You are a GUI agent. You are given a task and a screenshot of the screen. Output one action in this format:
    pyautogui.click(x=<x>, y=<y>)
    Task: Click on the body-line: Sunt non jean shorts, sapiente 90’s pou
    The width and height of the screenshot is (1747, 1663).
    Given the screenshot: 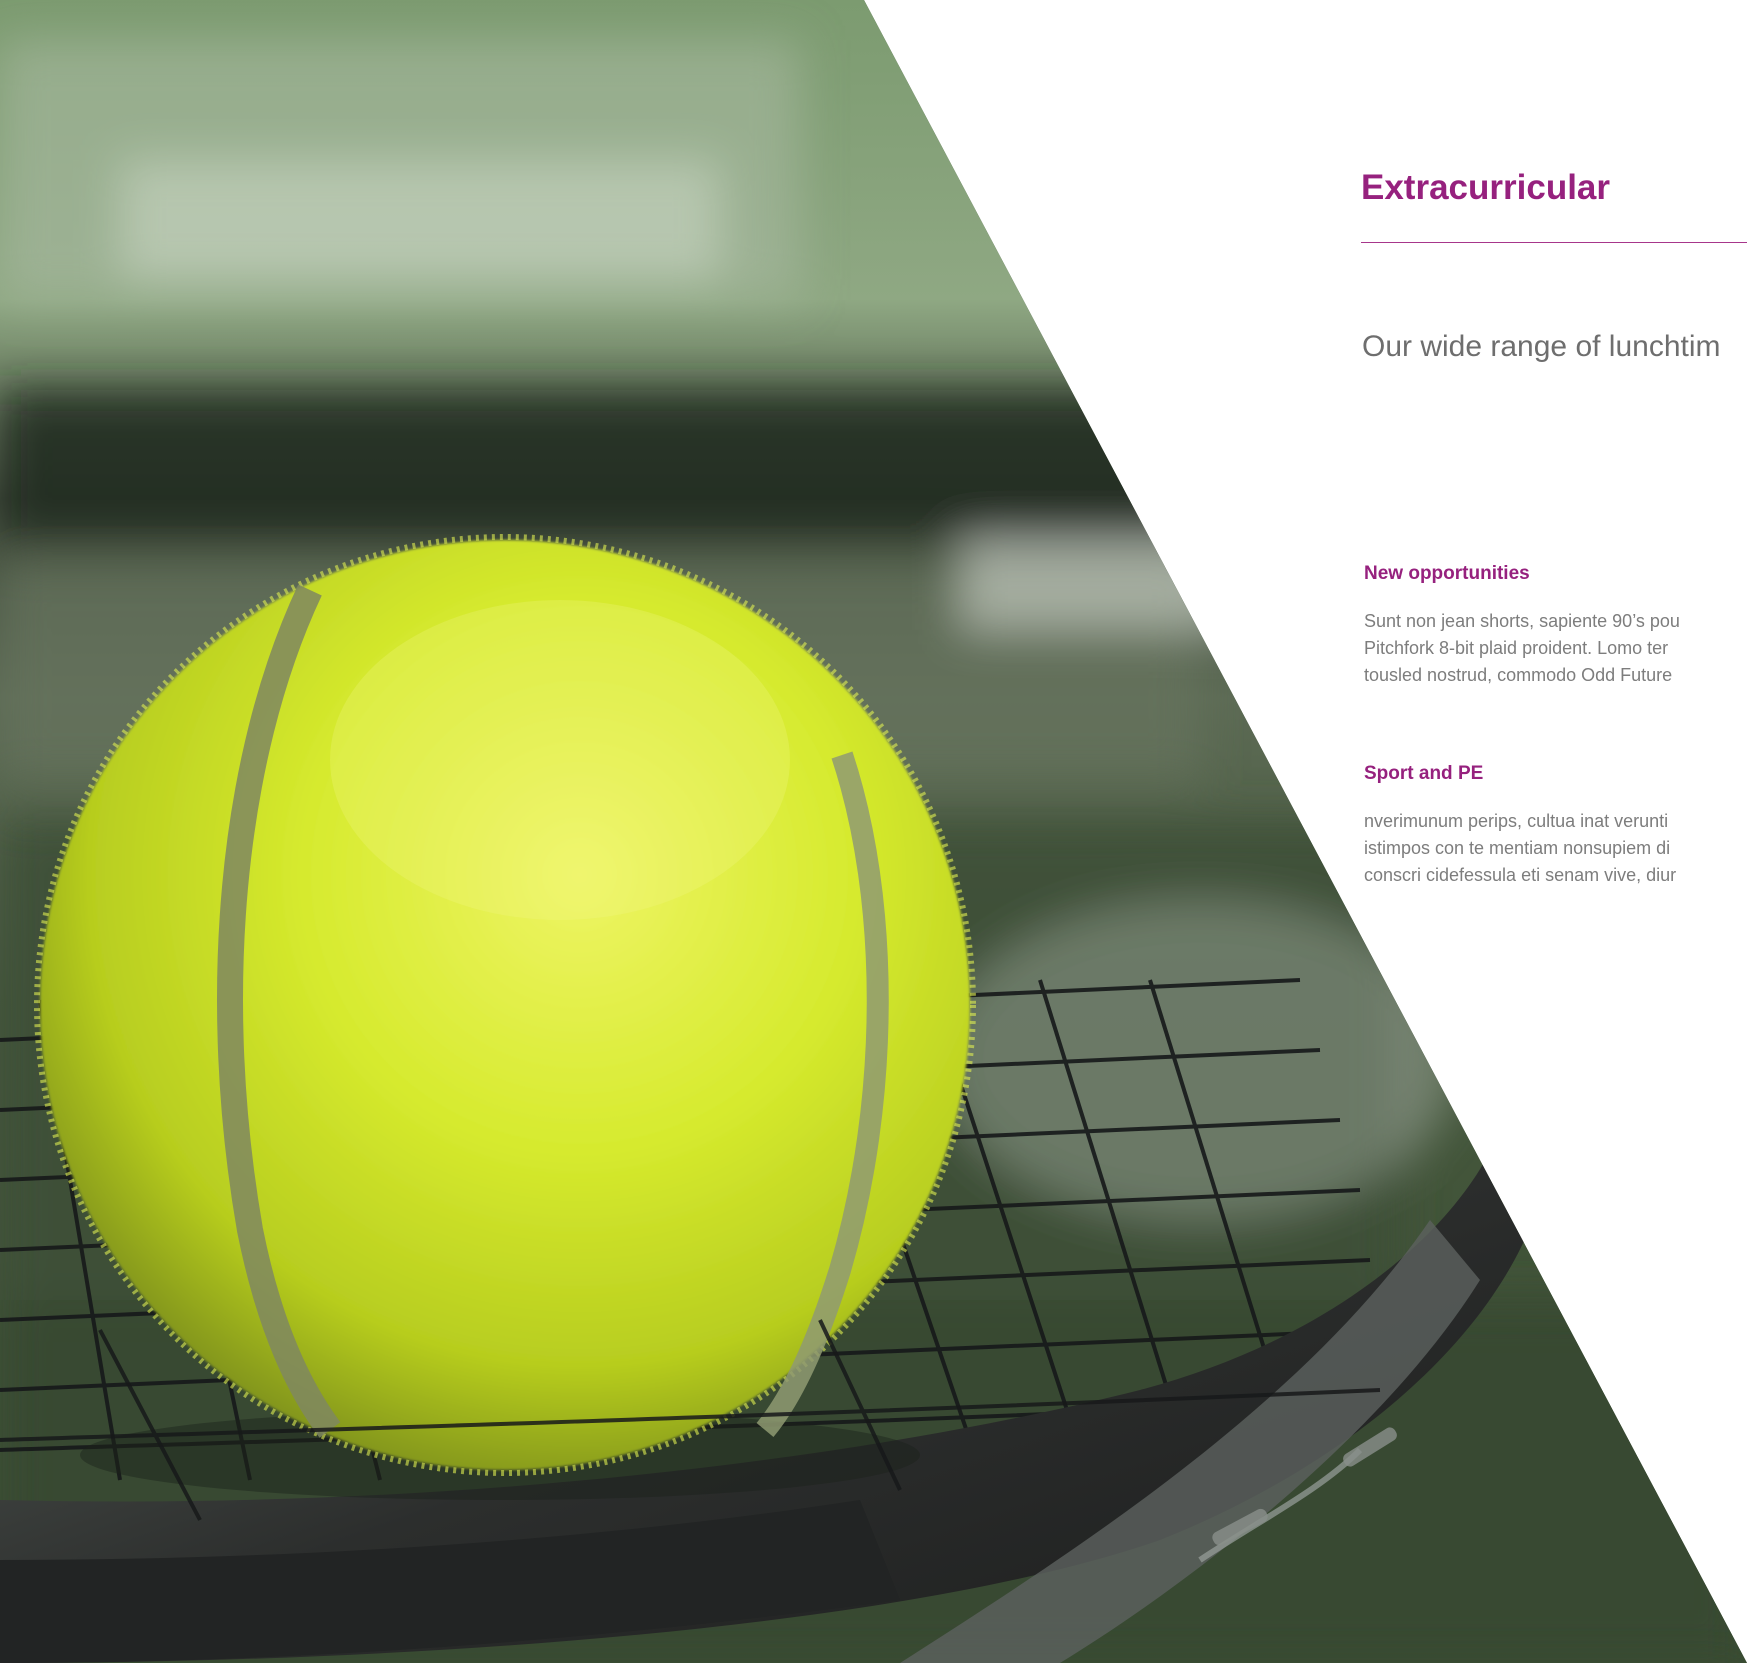 What is the action you would take?
    pyautogui.click(x=1522, y=621)
    